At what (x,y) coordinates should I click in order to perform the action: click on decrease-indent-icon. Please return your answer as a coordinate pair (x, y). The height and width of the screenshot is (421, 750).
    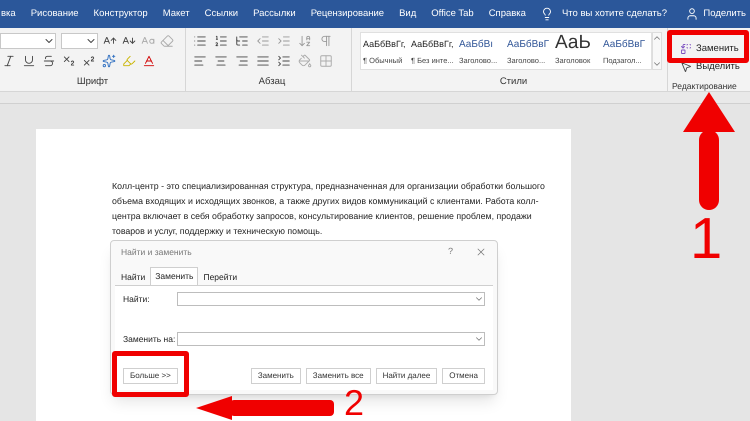
    Looking at the image, I should click on (263, 41).